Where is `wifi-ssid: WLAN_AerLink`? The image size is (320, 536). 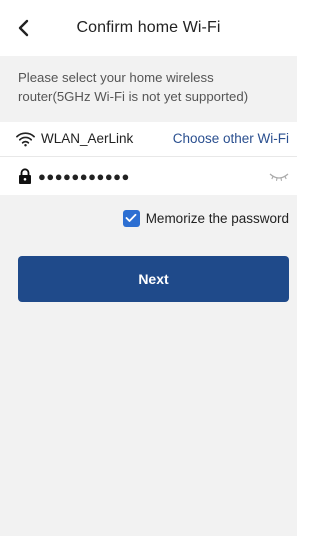
wifi-ssid: WLAN_AerLink is located at coordinates (87, 138).